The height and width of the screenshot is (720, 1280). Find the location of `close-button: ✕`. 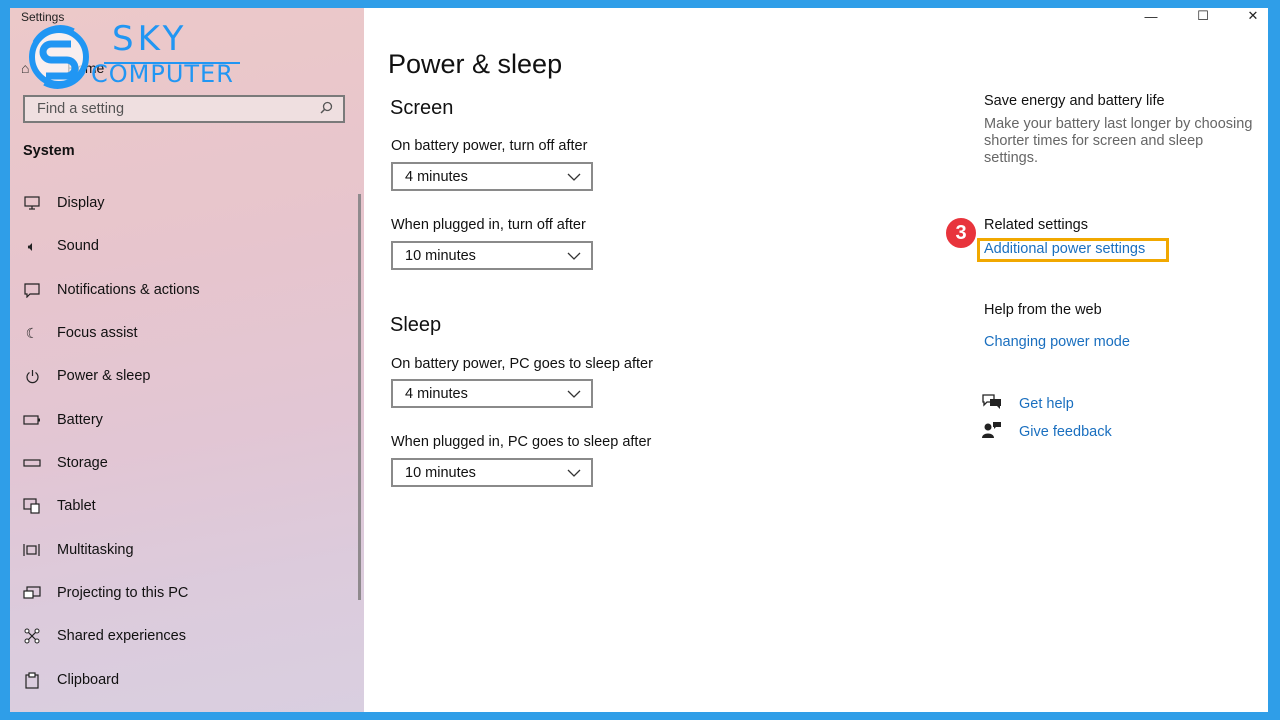

close-button: ✕ is located at coordinates (1249, 16).